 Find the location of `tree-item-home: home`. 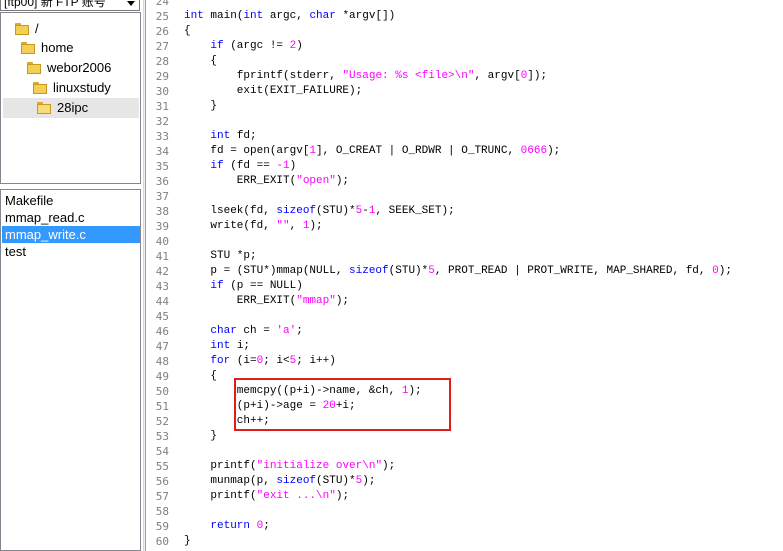

tree-item-home: home is located at coordinates (47, 48).